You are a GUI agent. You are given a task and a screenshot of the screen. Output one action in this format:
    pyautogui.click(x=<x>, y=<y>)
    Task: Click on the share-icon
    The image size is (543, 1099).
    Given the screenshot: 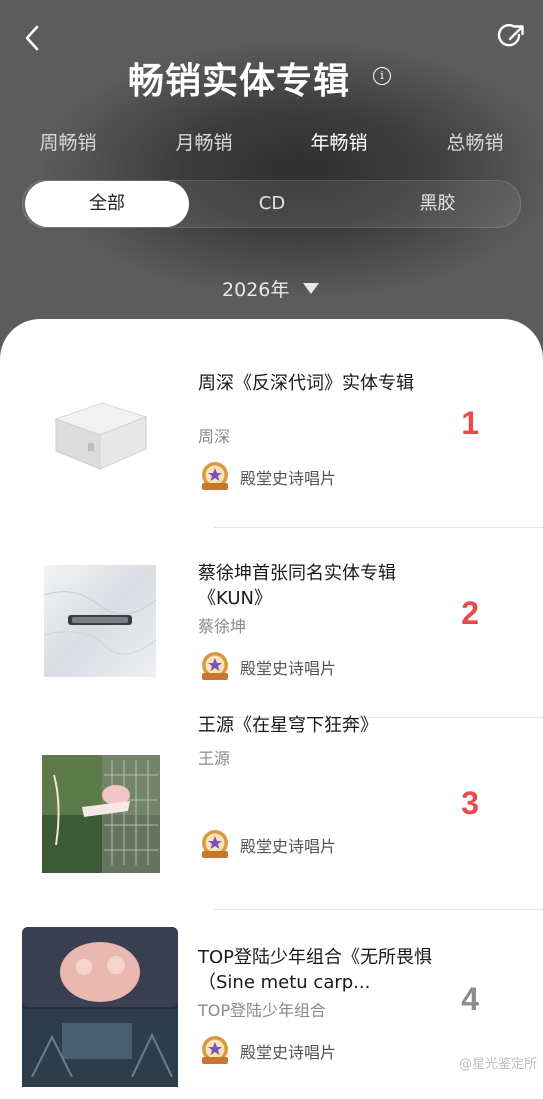 What is the action you would take?
    pyautogui.click(x=510, y=35)
    